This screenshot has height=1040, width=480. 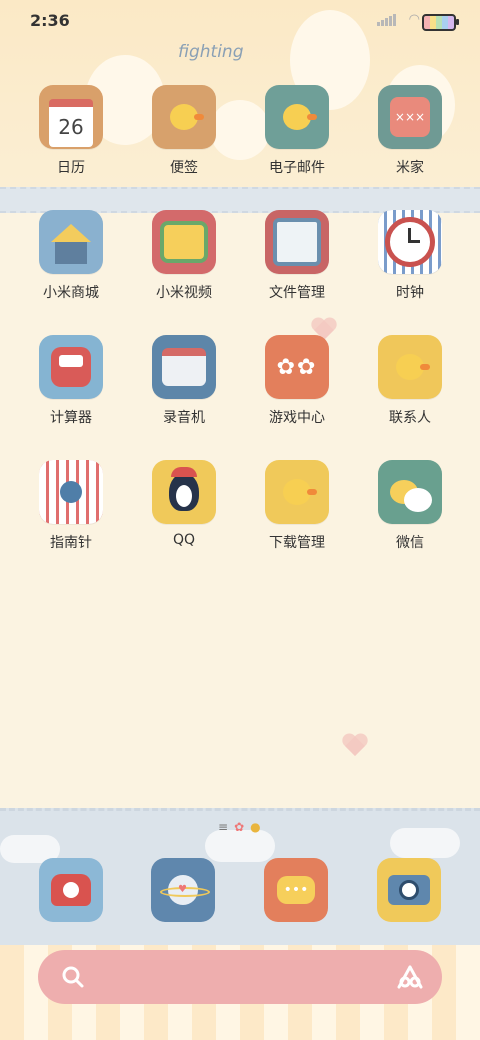 I want to click on app-compass: 指南针, so click(x=71, y=520).